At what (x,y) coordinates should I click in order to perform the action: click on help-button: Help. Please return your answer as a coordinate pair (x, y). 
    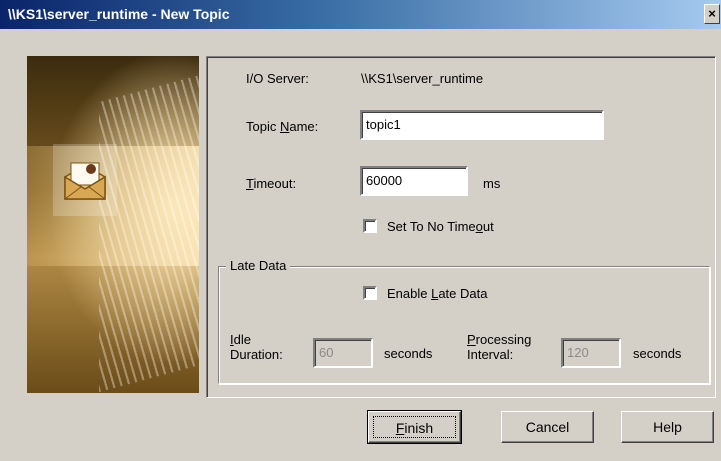
    Looking at the image, I should click on (667, 427).